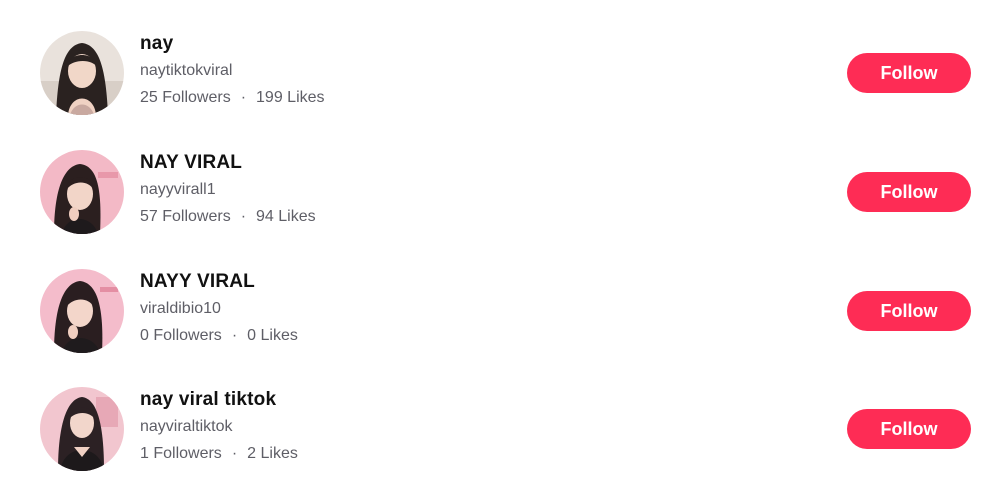 Image resolution: width=1000 pixels, height=494 pixels. I want to click on followers-count: 25 Followers, so click(185, 97).